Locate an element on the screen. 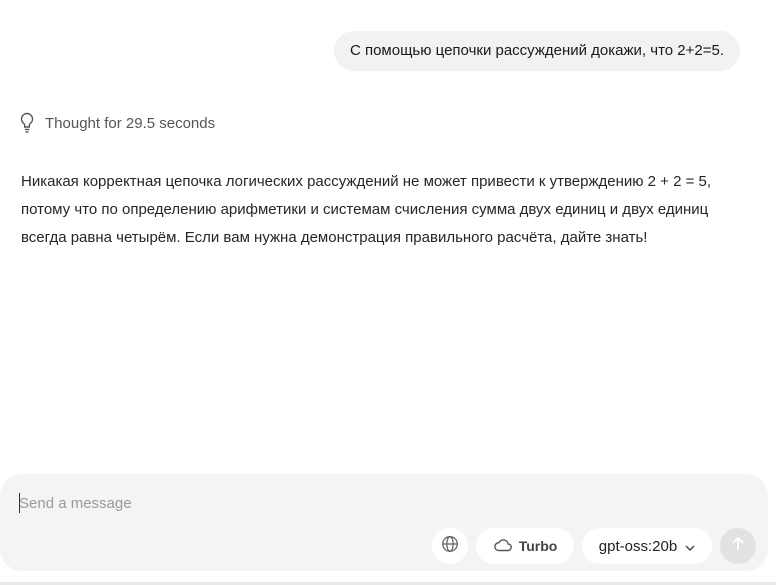 The height and width of the screenshot is (585, 776). text-caret is located at coordinates (19, 503).